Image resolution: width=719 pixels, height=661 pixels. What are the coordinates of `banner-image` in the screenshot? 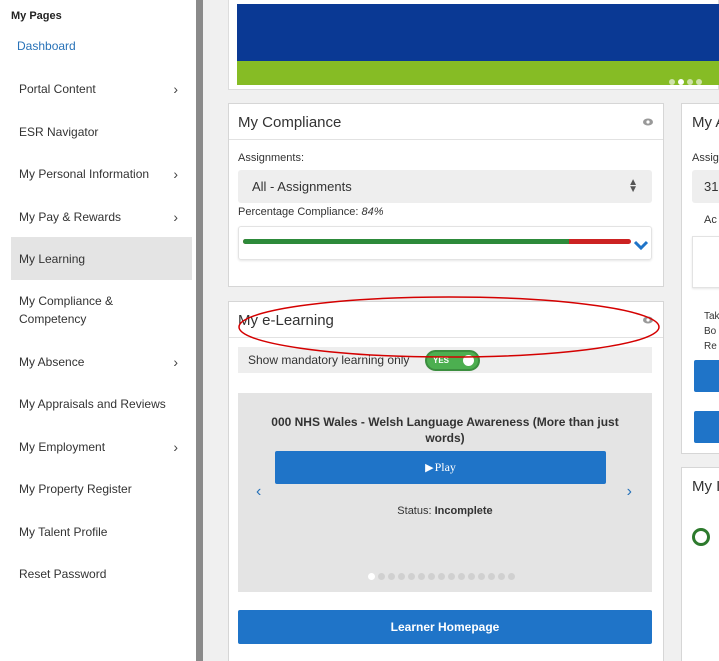 It's located at (478, 32).